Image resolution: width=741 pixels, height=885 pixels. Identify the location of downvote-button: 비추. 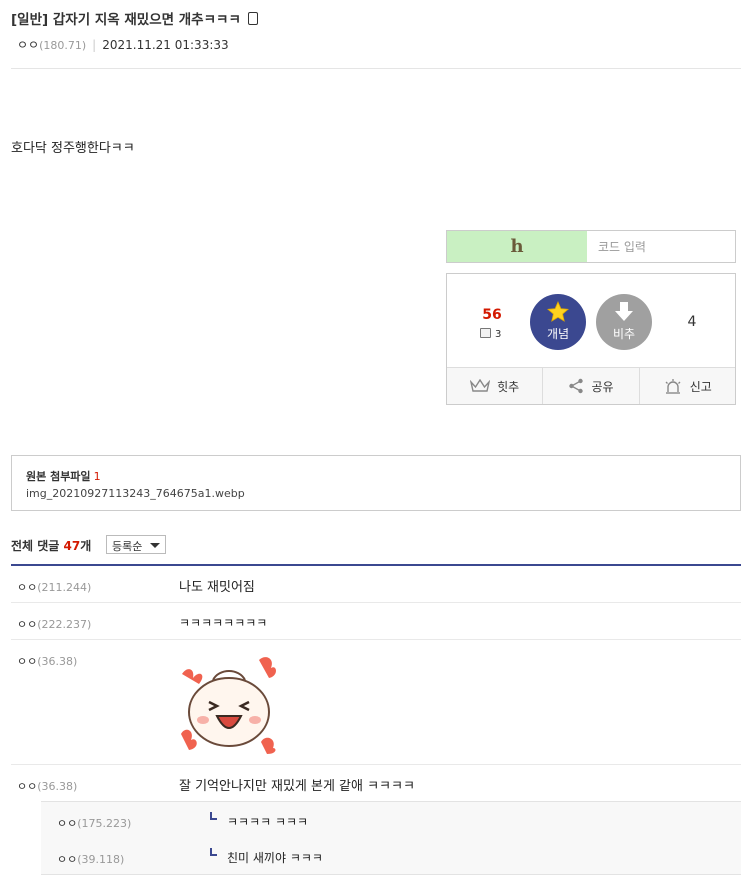
(624, 322).